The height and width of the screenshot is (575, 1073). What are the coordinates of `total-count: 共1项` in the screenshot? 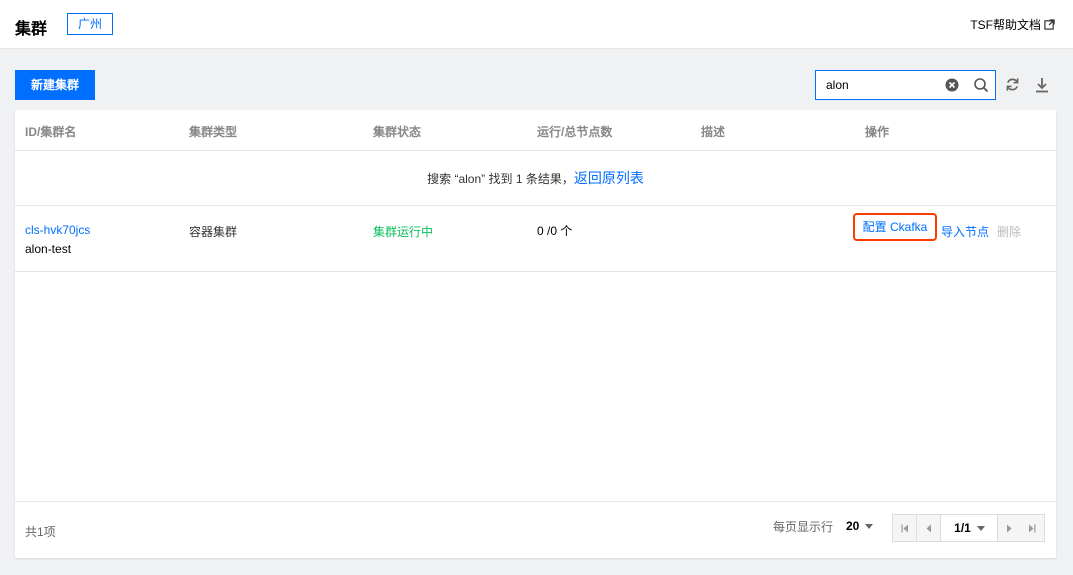 It's located at (40, 532).